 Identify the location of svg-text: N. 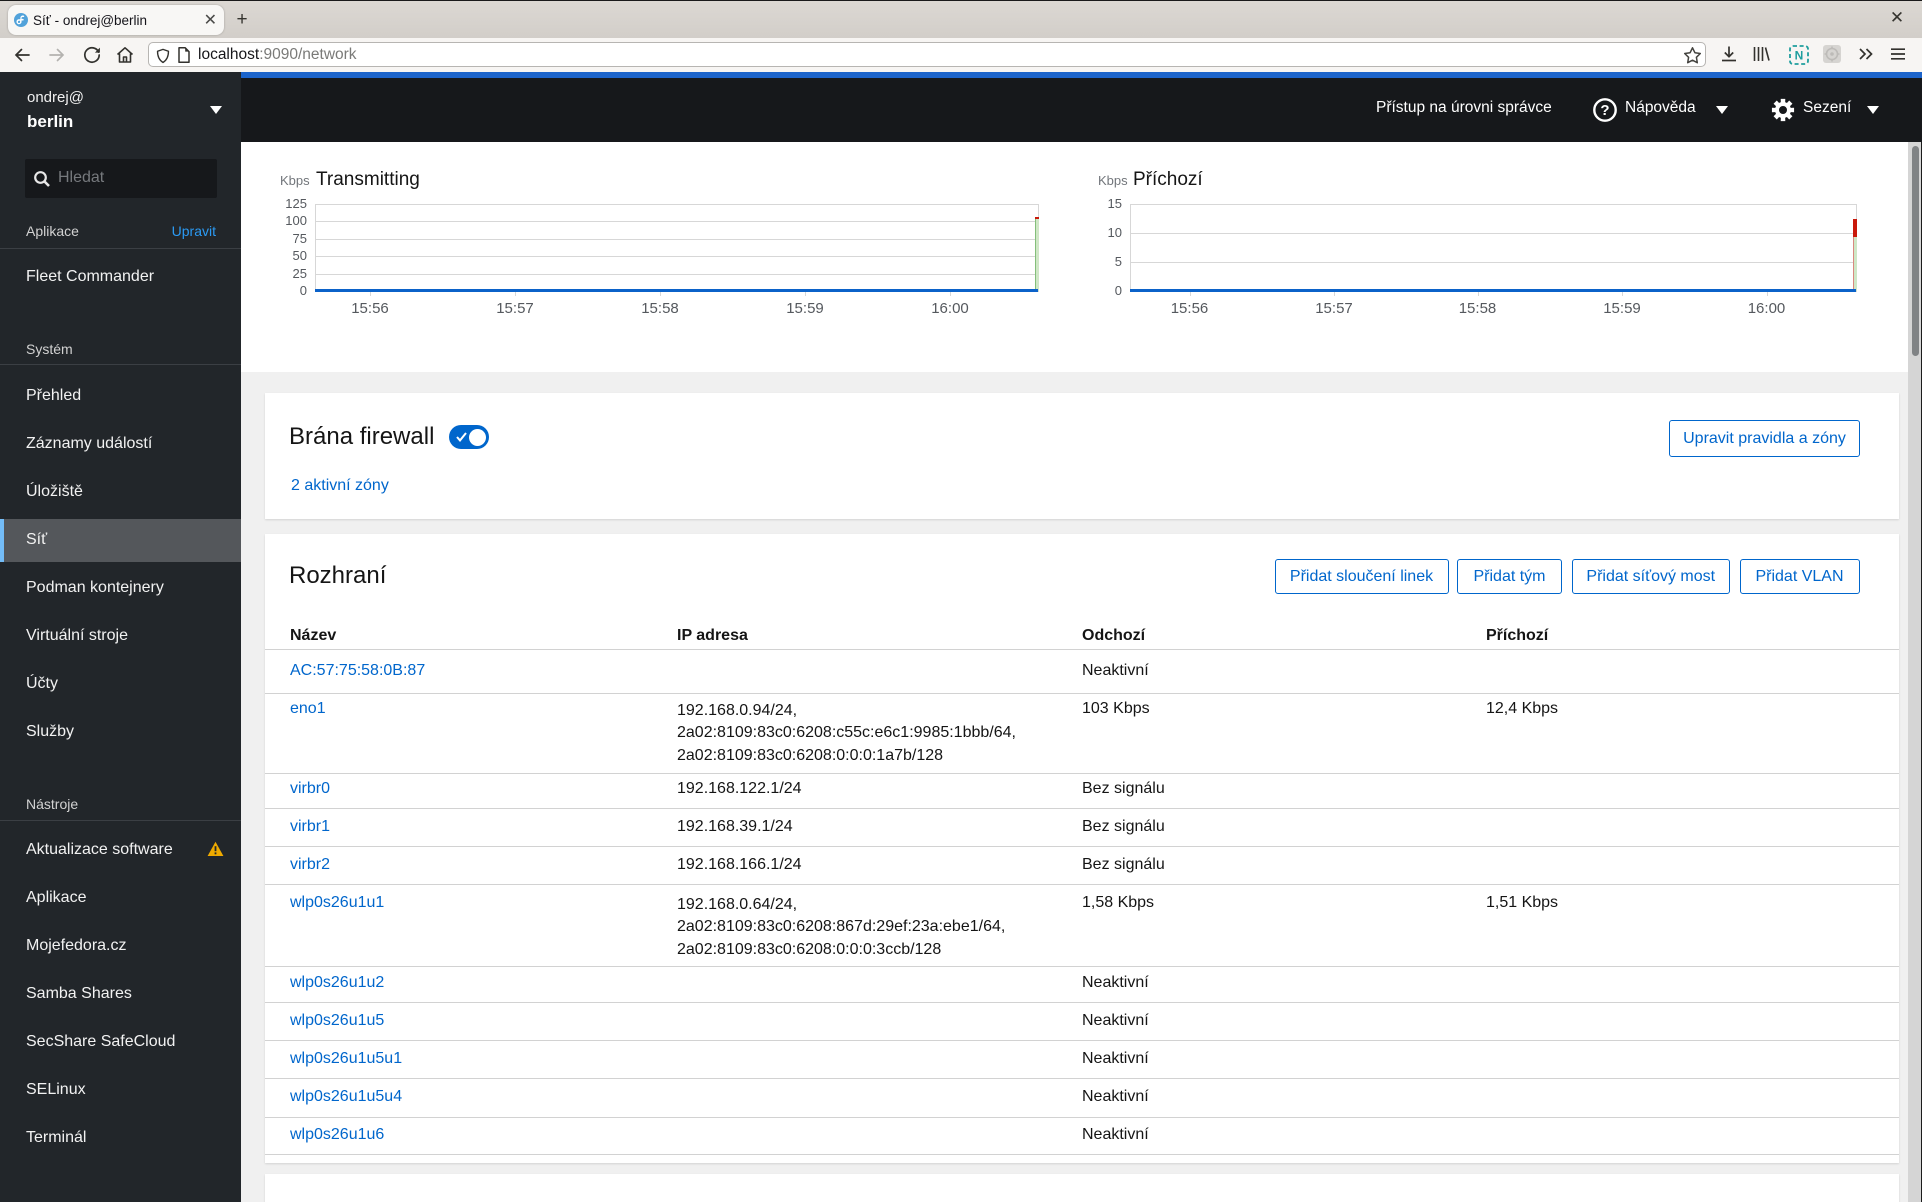
(1799, 56).